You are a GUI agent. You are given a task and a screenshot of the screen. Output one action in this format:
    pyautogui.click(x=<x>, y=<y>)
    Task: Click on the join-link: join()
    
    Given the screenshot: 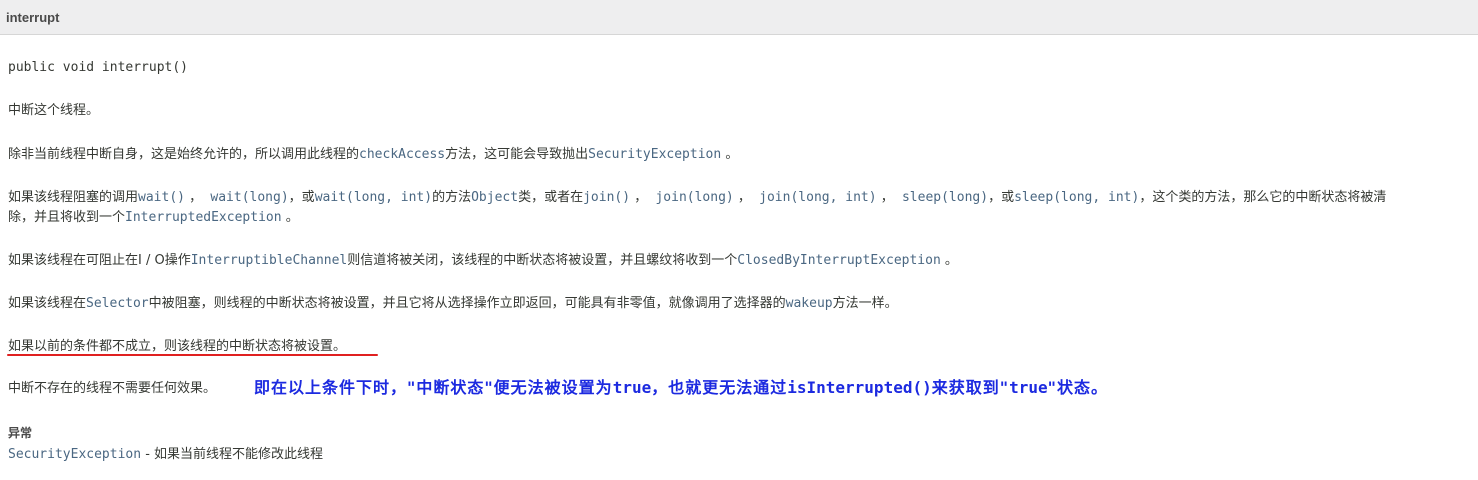 What is the action you would take?
    pyautogui.click(x=606, y=197)
    